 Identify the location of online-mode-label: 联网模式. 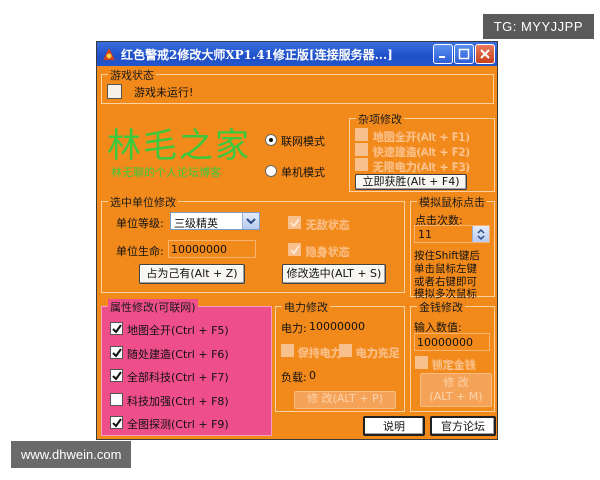
(303, 141).